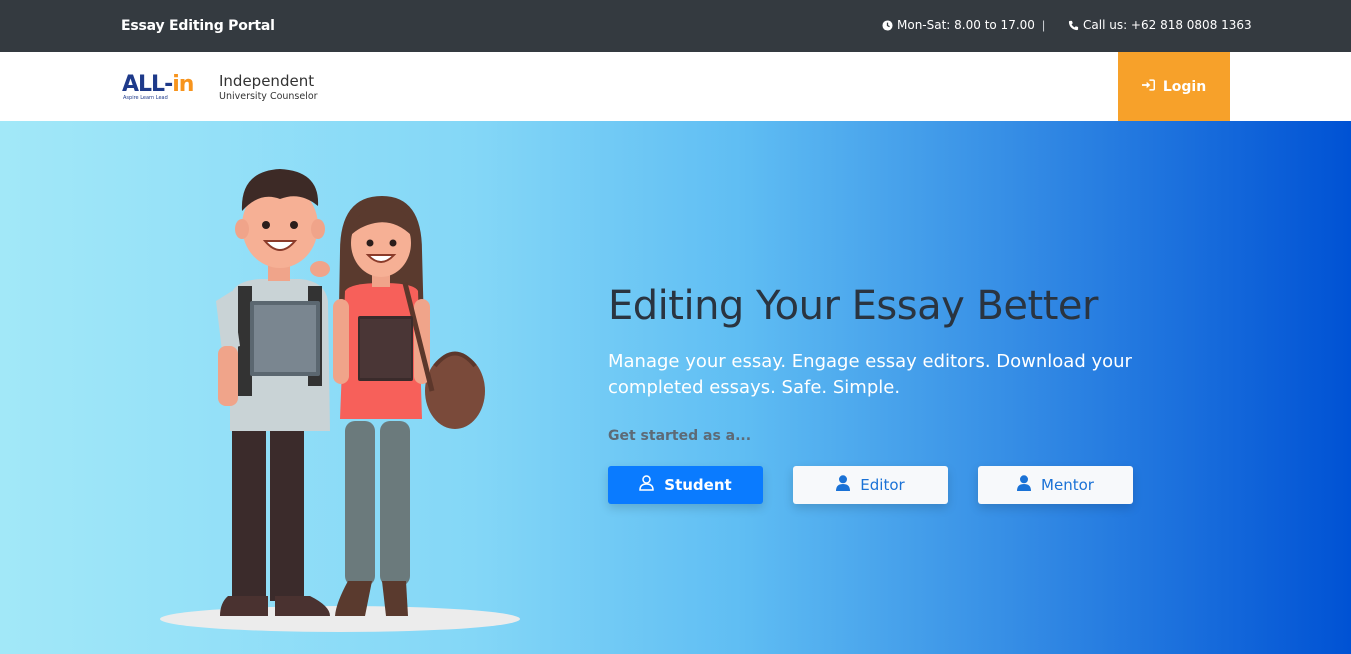 The width and height of the screenshot is (1351, 654). Describe the element at coordinates (198, 26) in the screenshot. I see `portal-title: Essay Editing Portal` at that location.